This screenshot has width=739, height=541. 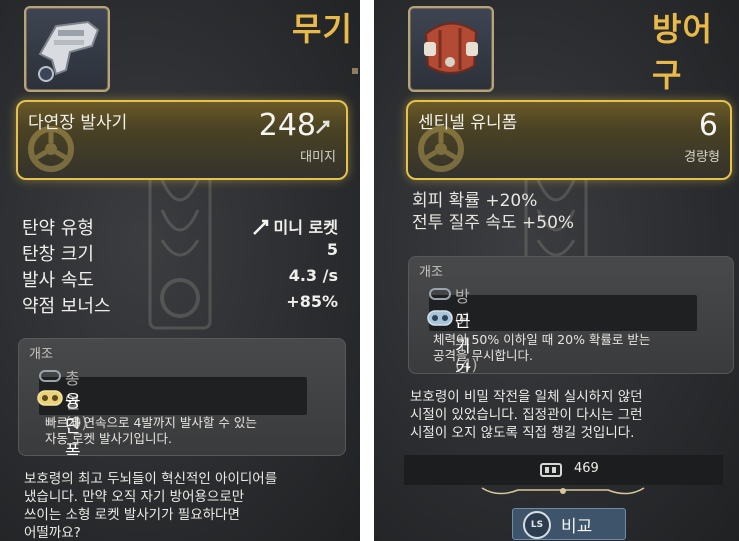 I want to click on damage-value: 248, so click(x=287, y=125).